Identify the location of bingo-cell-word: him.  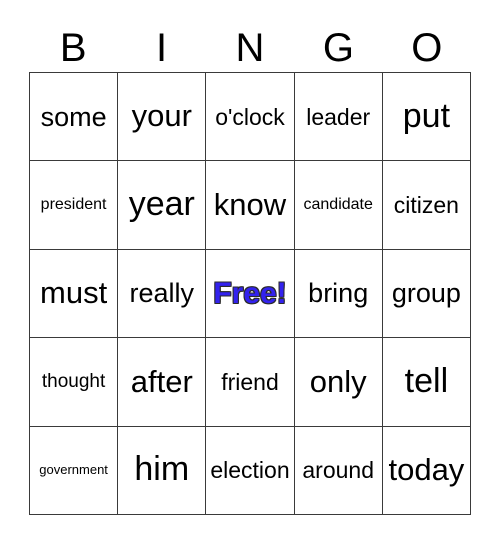
(162, 469).